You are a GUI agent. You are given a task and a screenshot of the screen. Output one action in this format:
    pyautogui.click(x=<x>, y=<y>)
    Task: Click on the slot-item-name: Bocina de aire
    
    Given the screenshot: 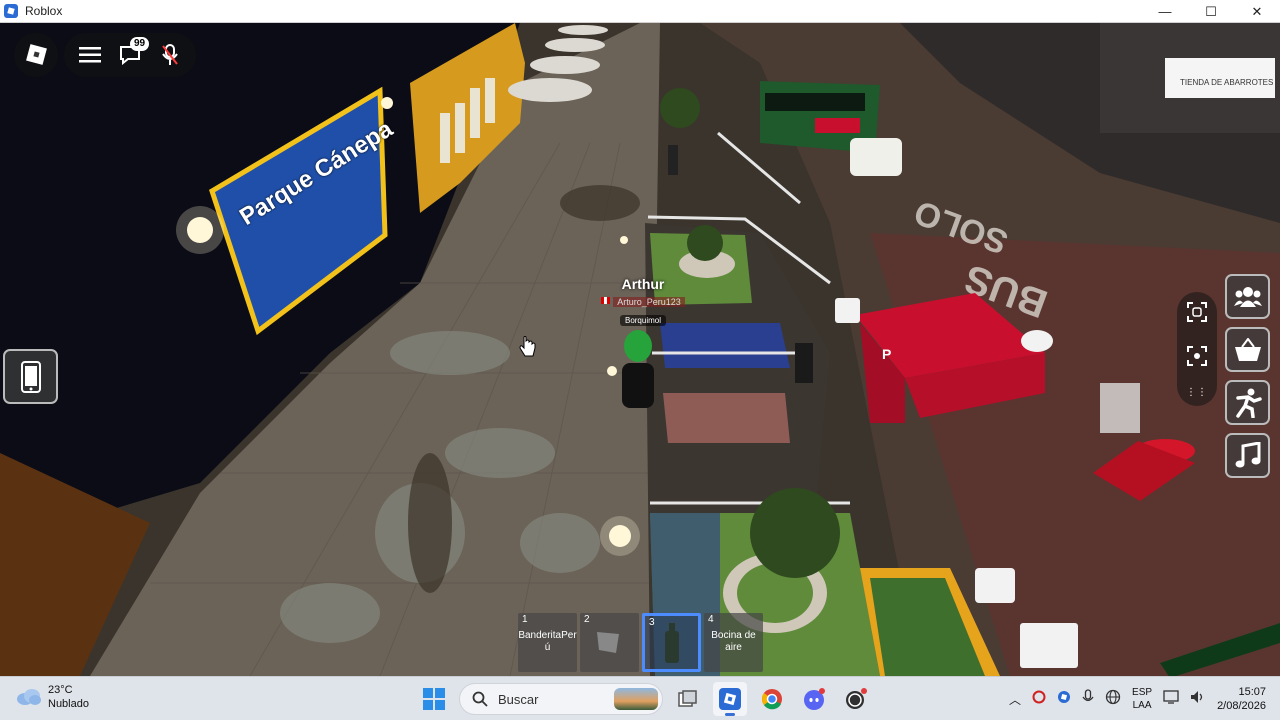 What is the action you would take?
    pyautogui.click(x=733, y=641)
    